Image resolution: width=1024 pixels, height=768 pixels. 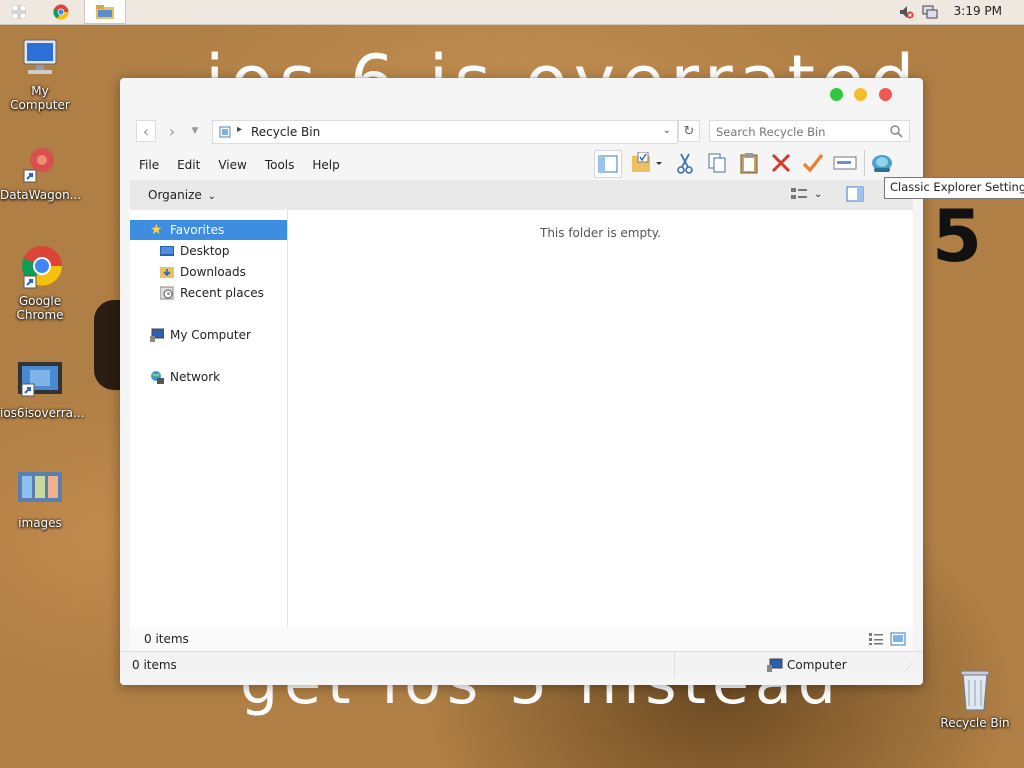 What do you see at coordinates (667, 130) in the screenshot?
I see `address-dropdown-icon: ⌄` at bounding box center [667, 130].